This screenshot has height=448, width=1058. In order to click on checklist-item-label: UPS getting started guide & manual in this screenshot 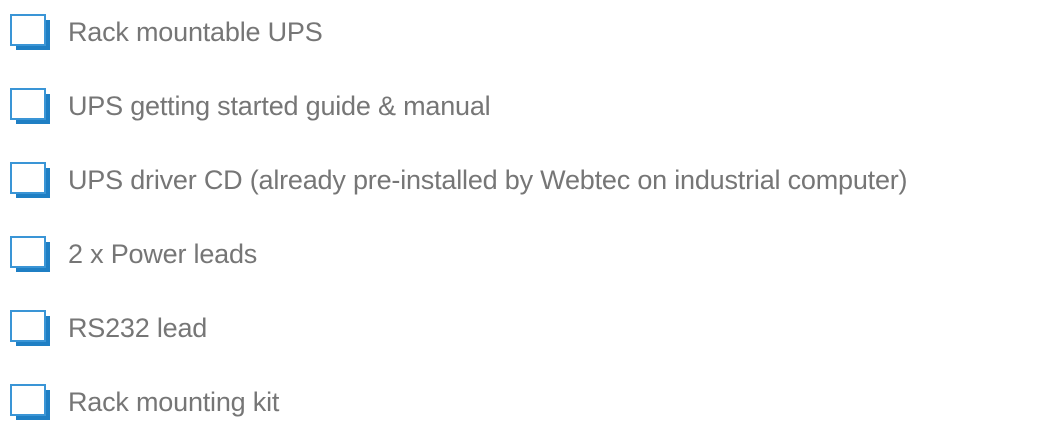, I will do `click(279, 105)`.